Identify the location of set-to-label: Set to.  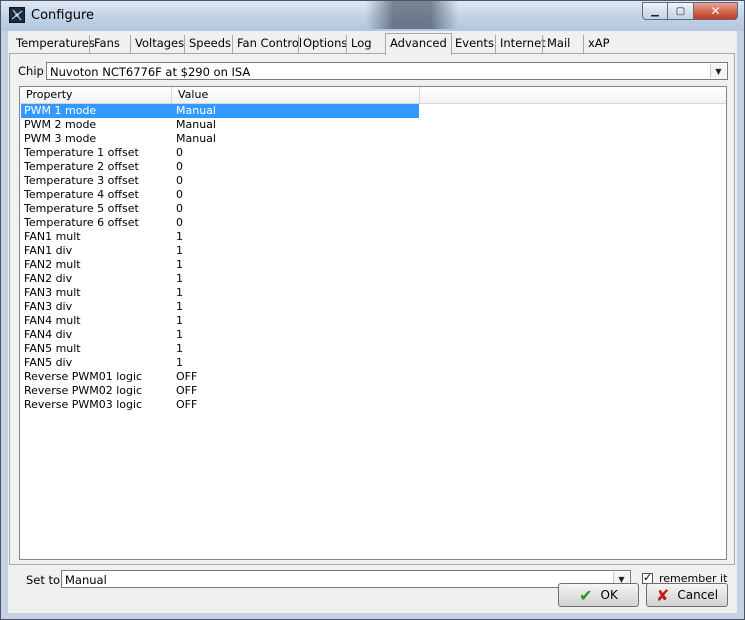
(43, 580).